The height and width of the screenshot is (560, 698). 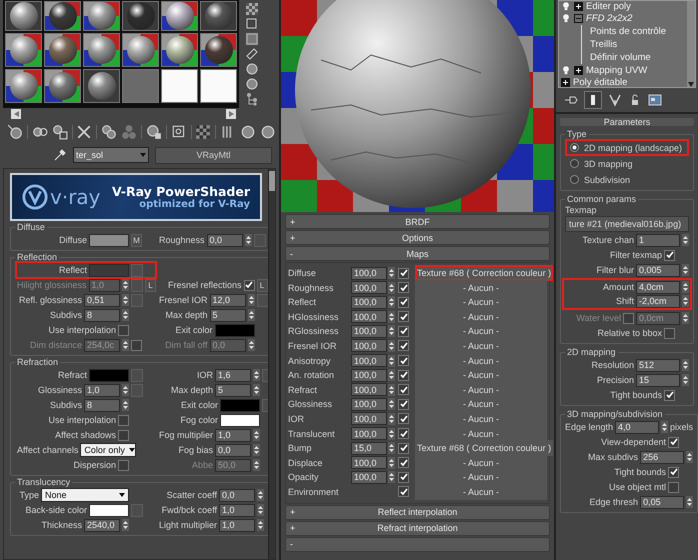 I want to click on number-field: 12,0, so click(x=228, y=300).